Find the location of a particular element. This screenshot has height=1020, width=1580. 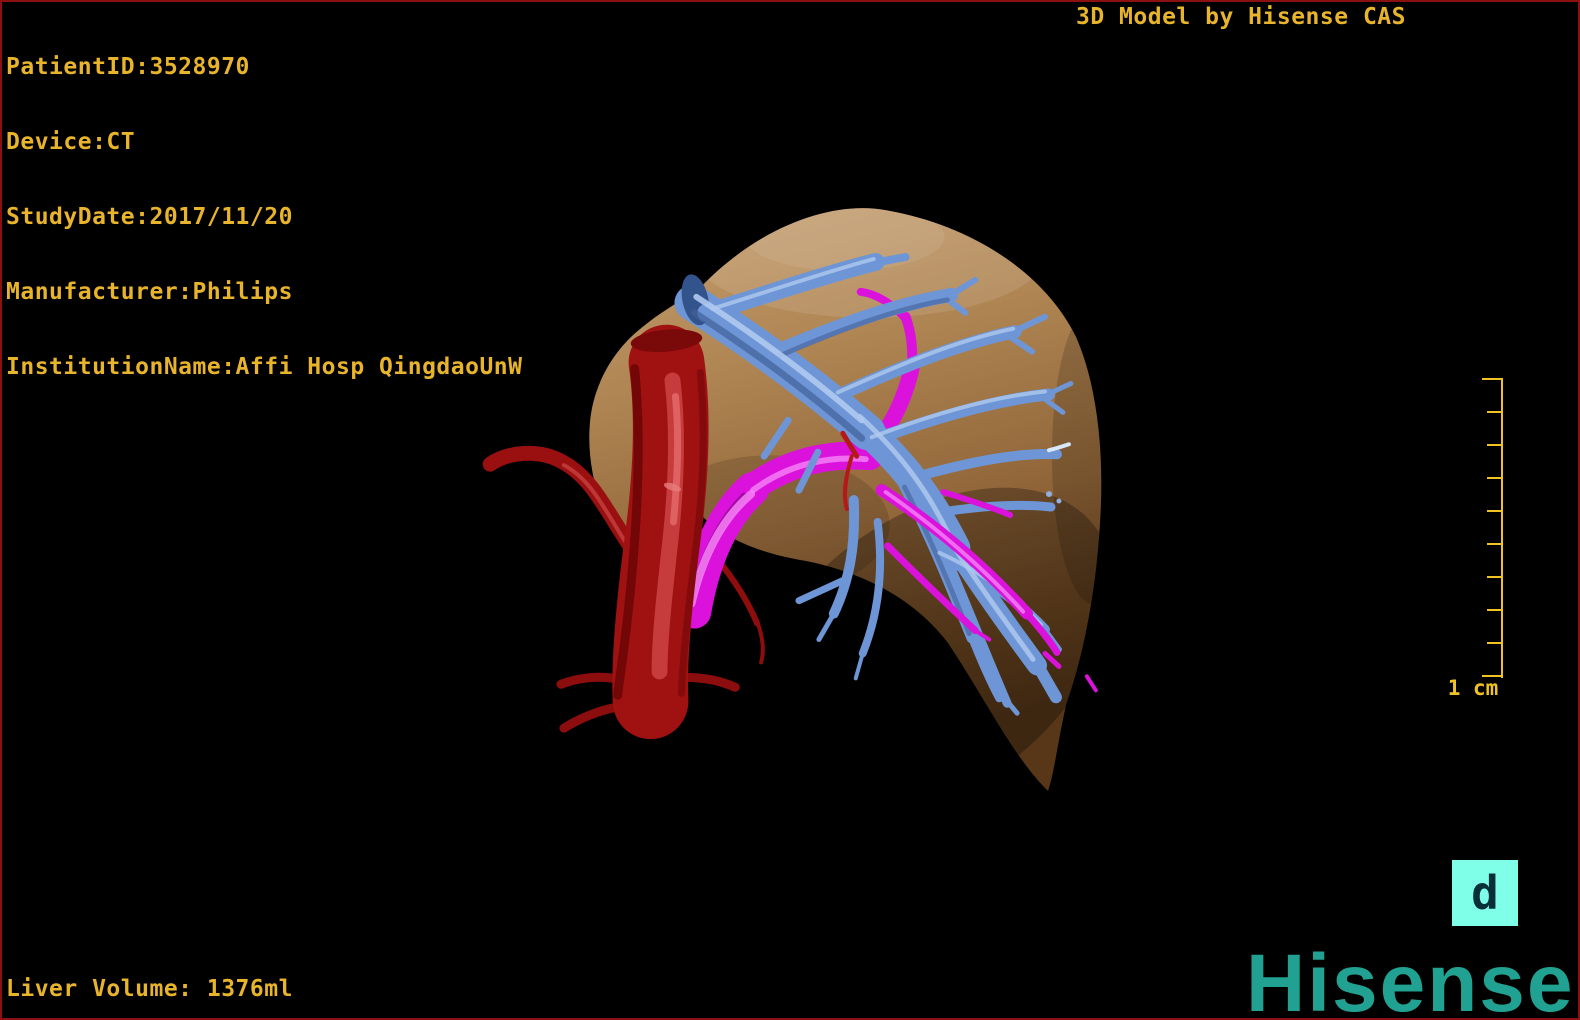

manufacturer-line: Manufacturer:Philips is located at coordinates (149, 292).